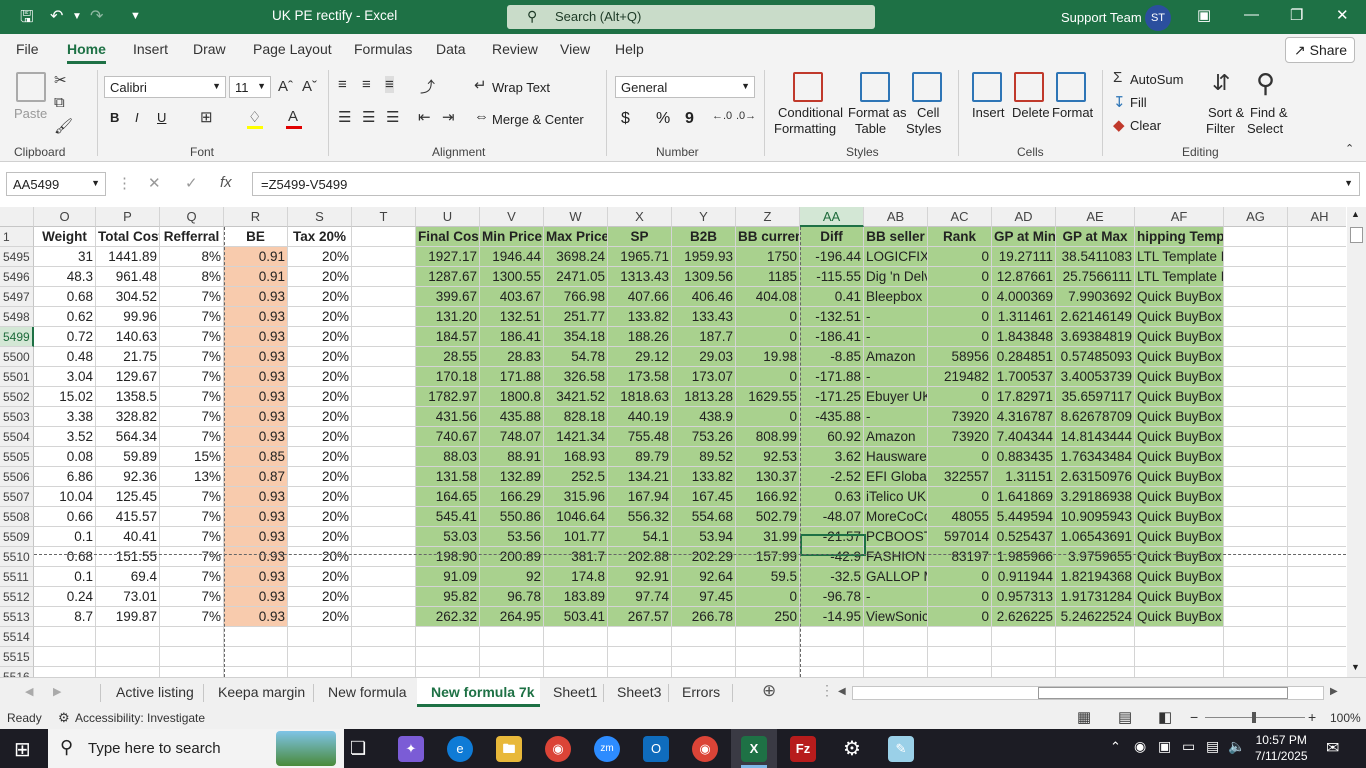 This screenshot has height=768, width=1366. Describe the element at coordinates (640, 577) in the screenshot. I see `table-cell: 92.91` at that location.